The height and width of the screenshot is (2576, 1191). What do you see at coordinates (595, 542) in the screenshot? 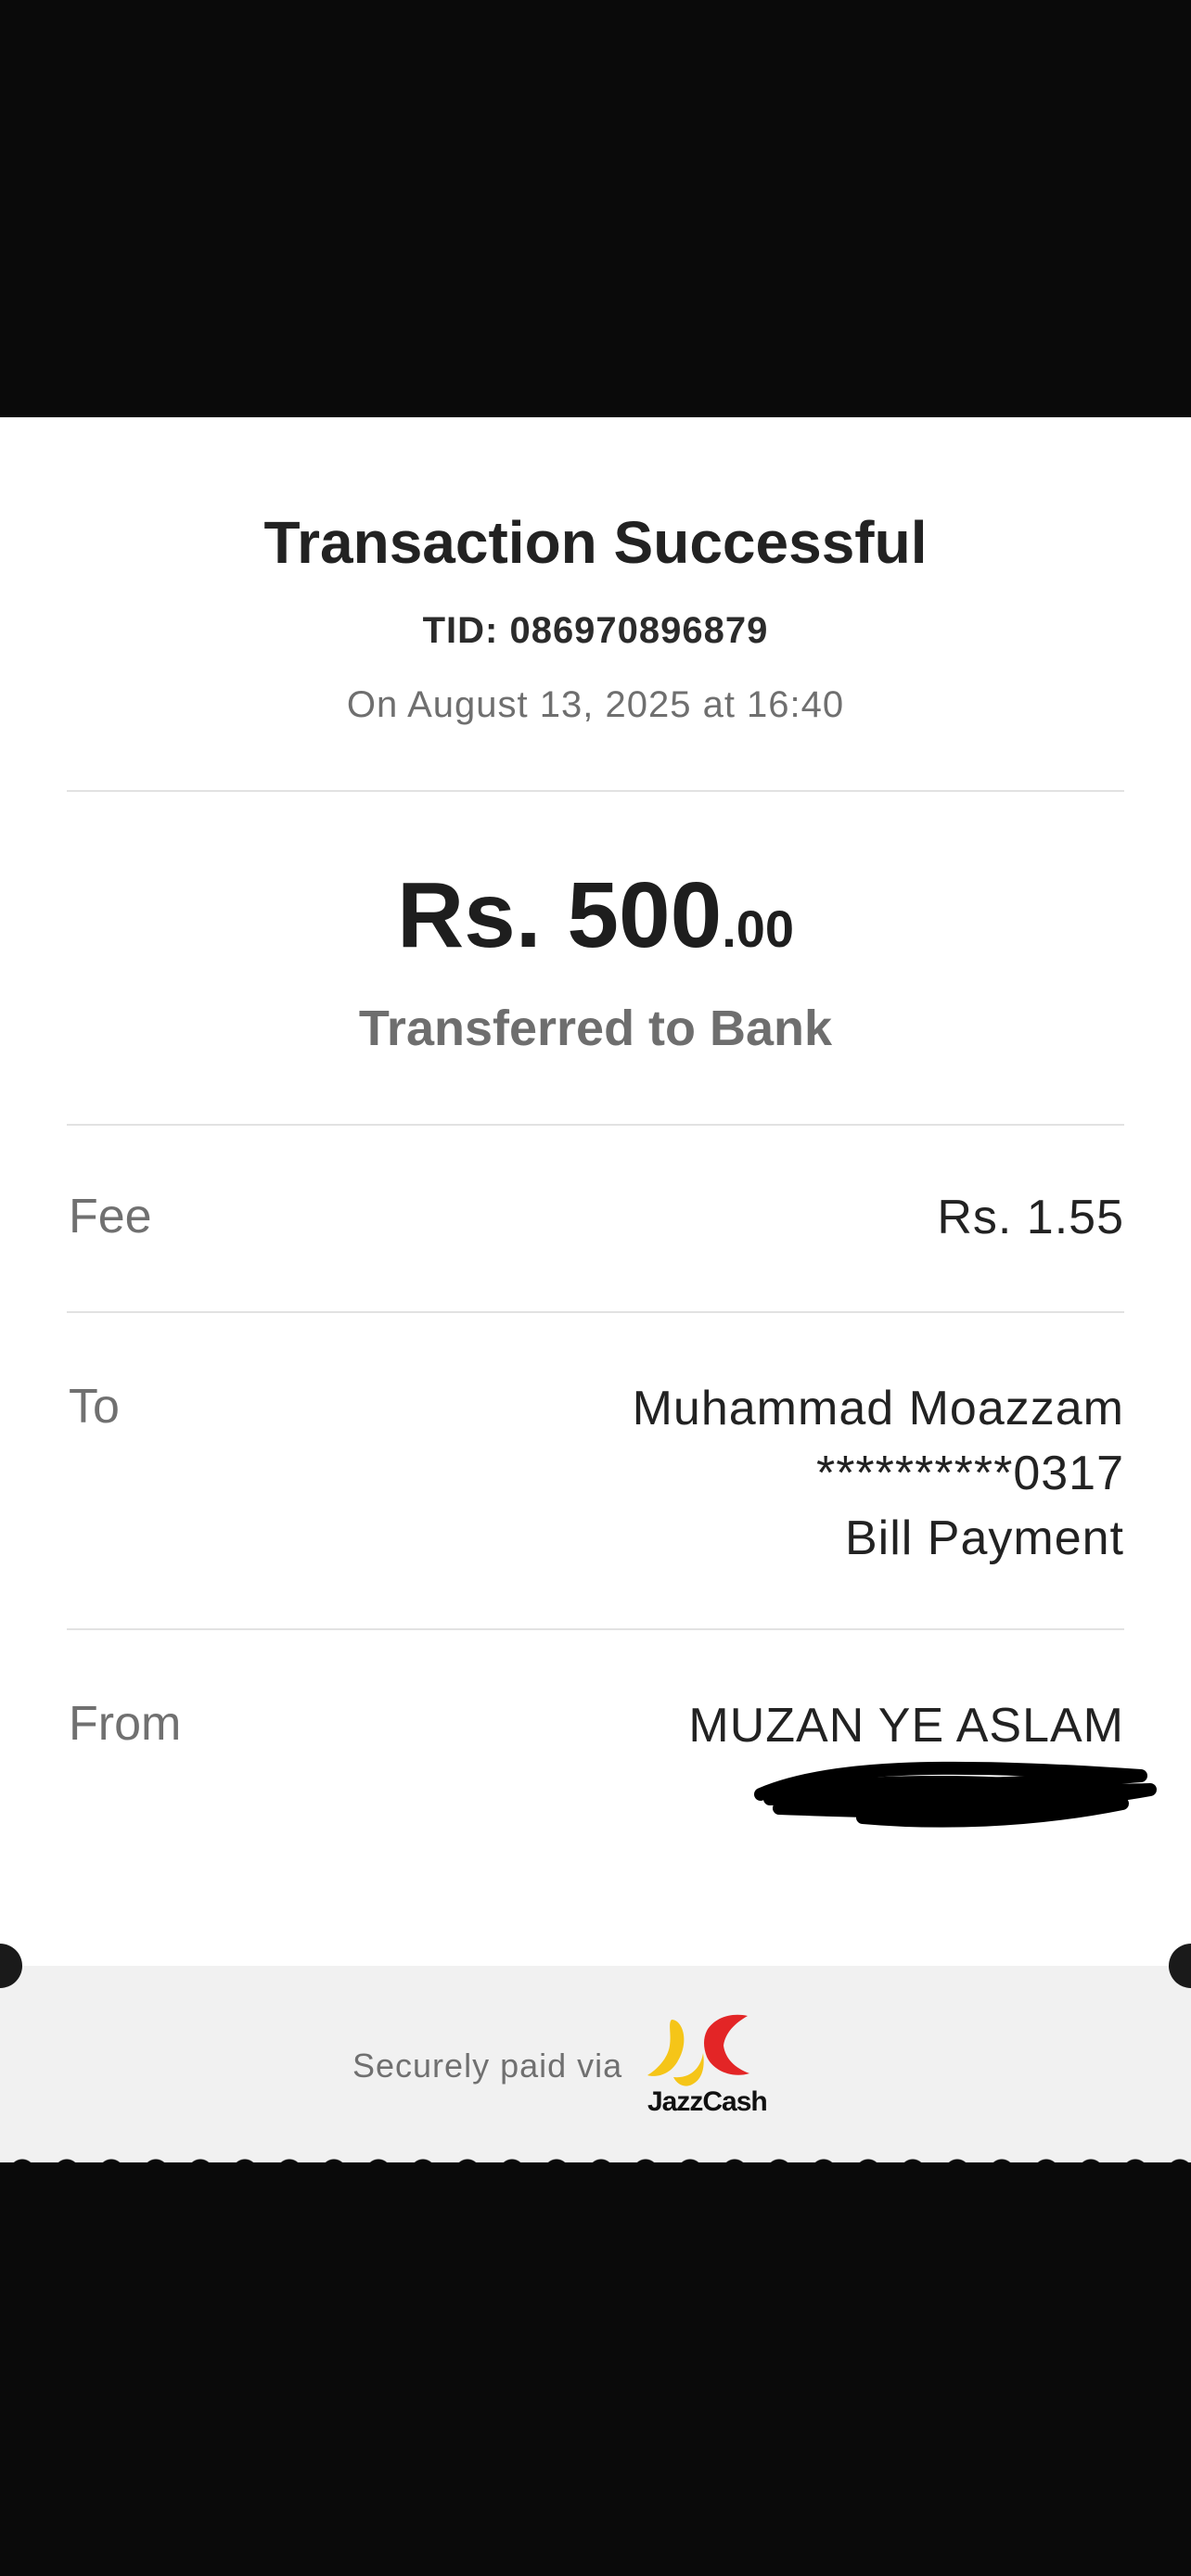
I see `page-title: Transaction Successful` at bounding box center [595, 542].